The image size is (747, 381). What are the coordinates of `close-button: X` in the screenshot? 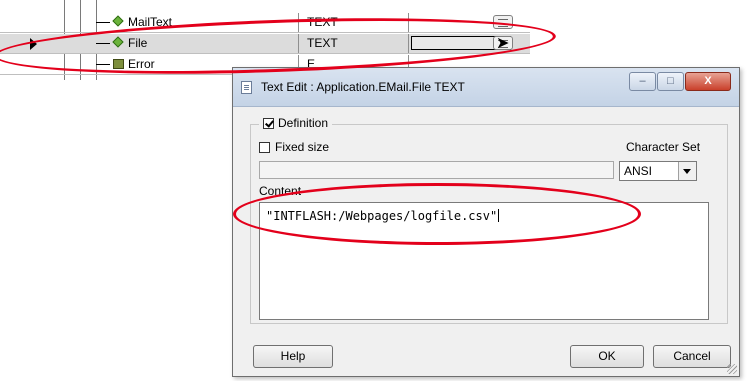 It's located at (708, 81).